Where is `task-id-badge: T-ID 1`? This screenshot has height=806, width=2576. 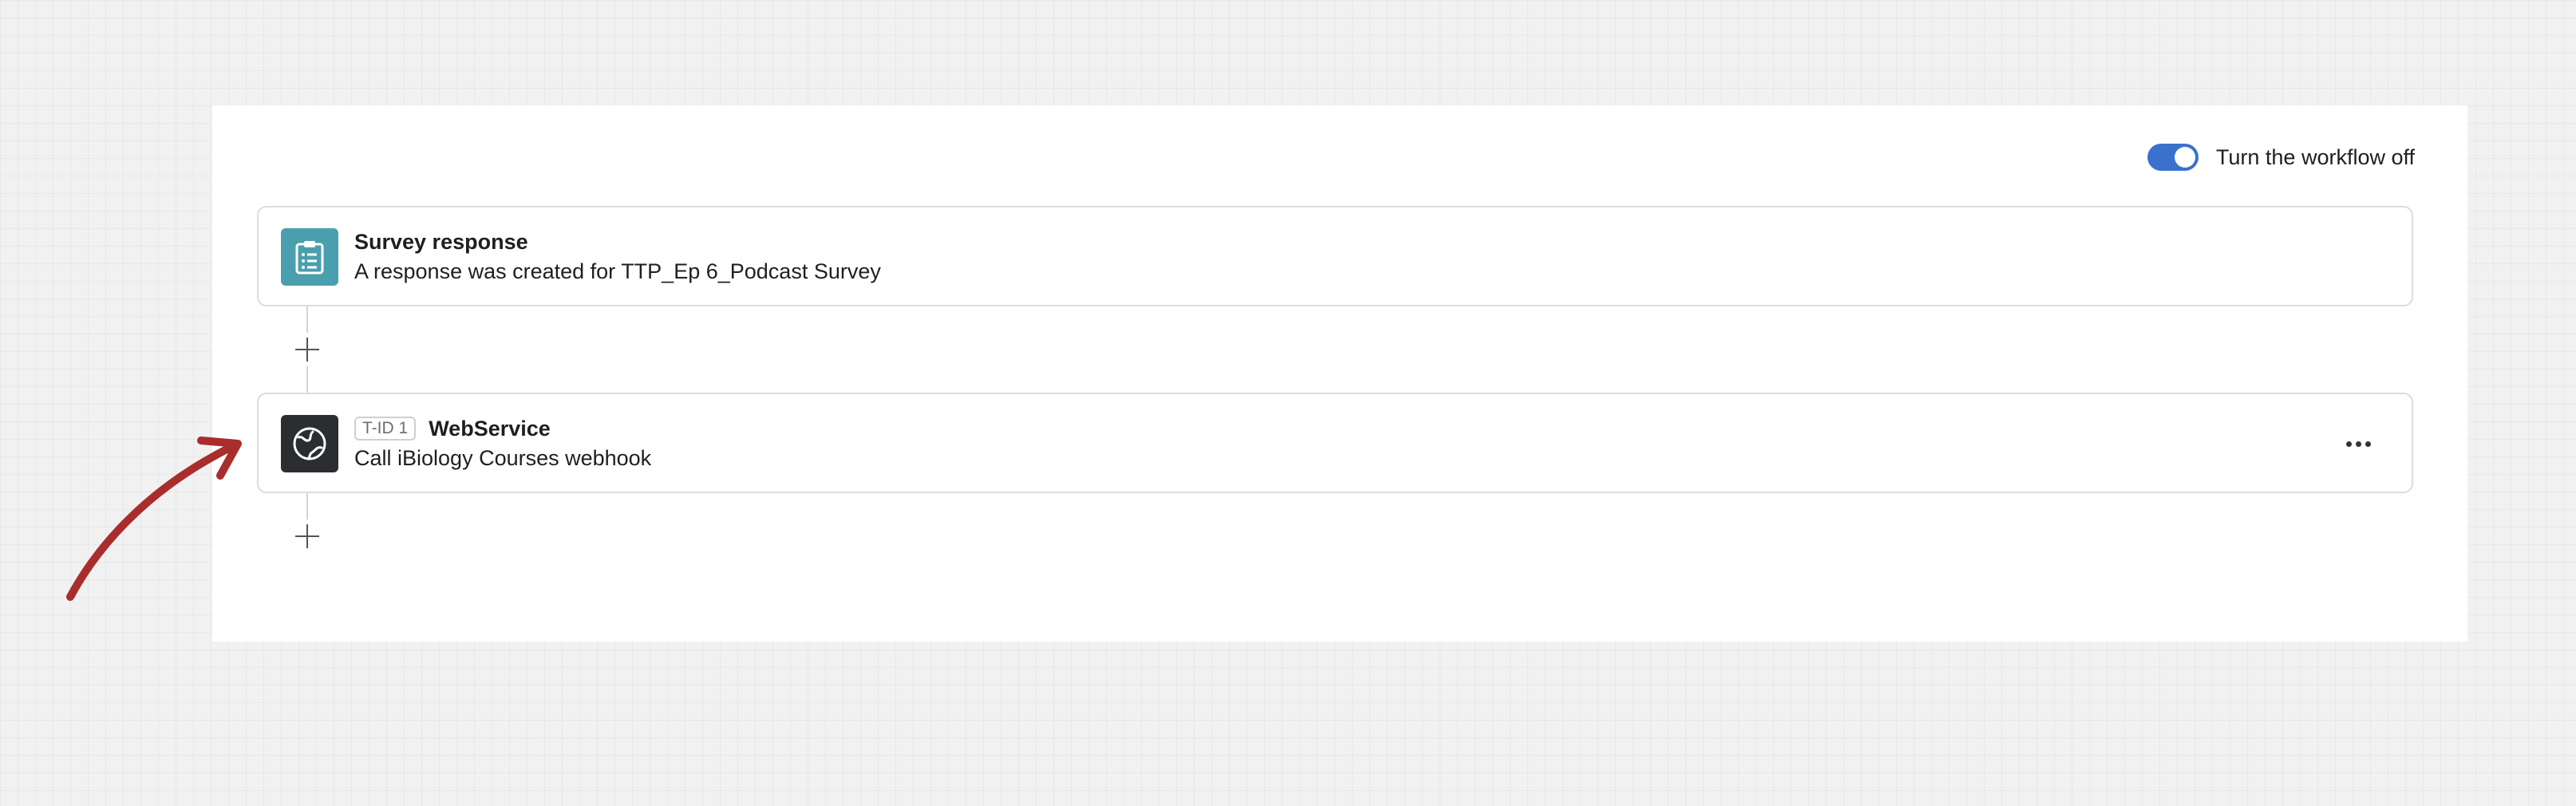 task-id-badge: T-ID 1 is located at coordinates (385, 429).